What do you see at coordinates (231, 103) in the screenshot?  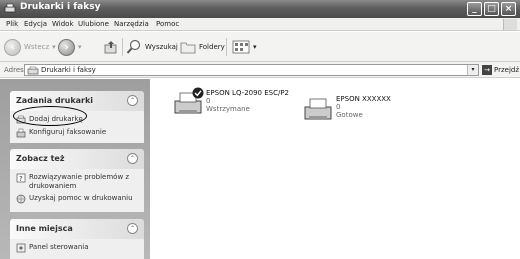 I see `printer-item-lq2090: EPSON LQ-2090 ESC/P2 0 Wstrzymane` at bounding box center [231, 103].